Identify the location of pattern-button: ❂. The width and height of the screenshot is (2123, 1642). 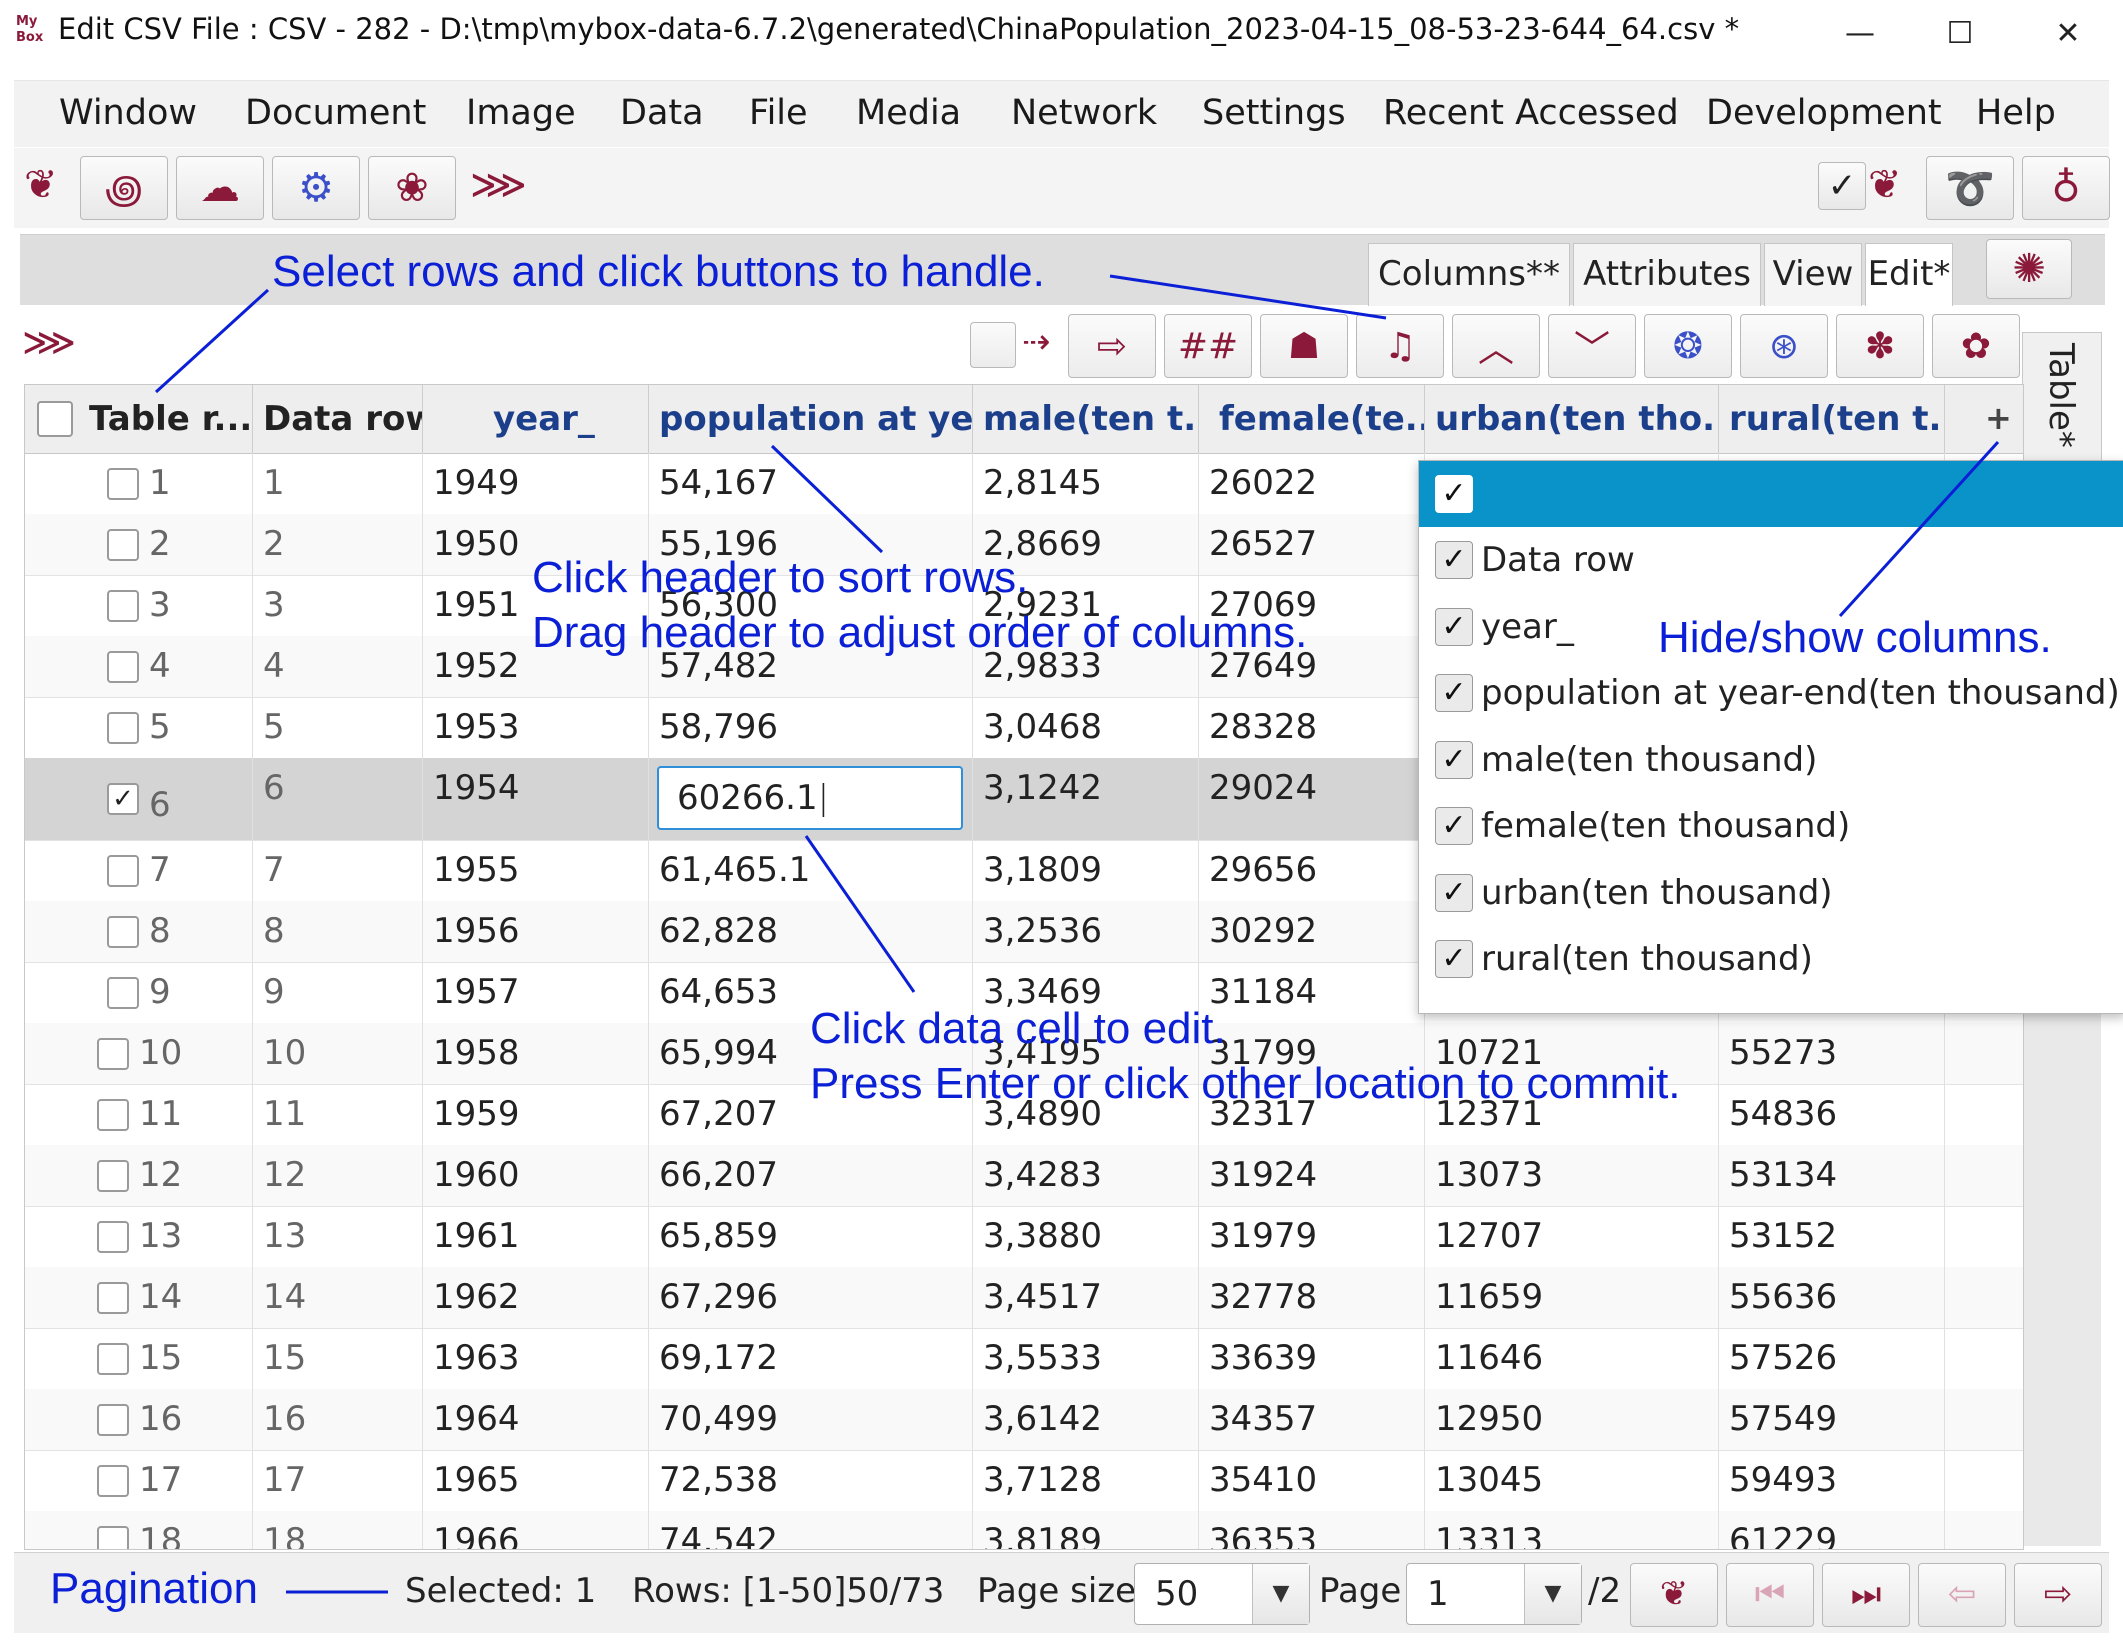
(1688, 346).